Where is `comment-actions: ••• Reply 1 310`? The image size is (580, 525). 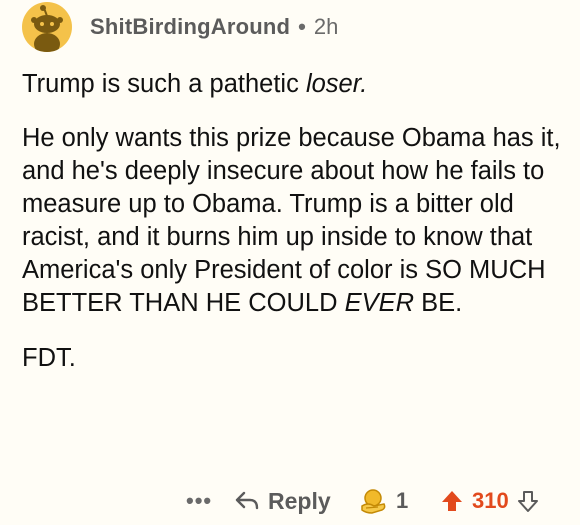
comment-actions: ••• Reply 1 310 is located at coordinates (290, 501).